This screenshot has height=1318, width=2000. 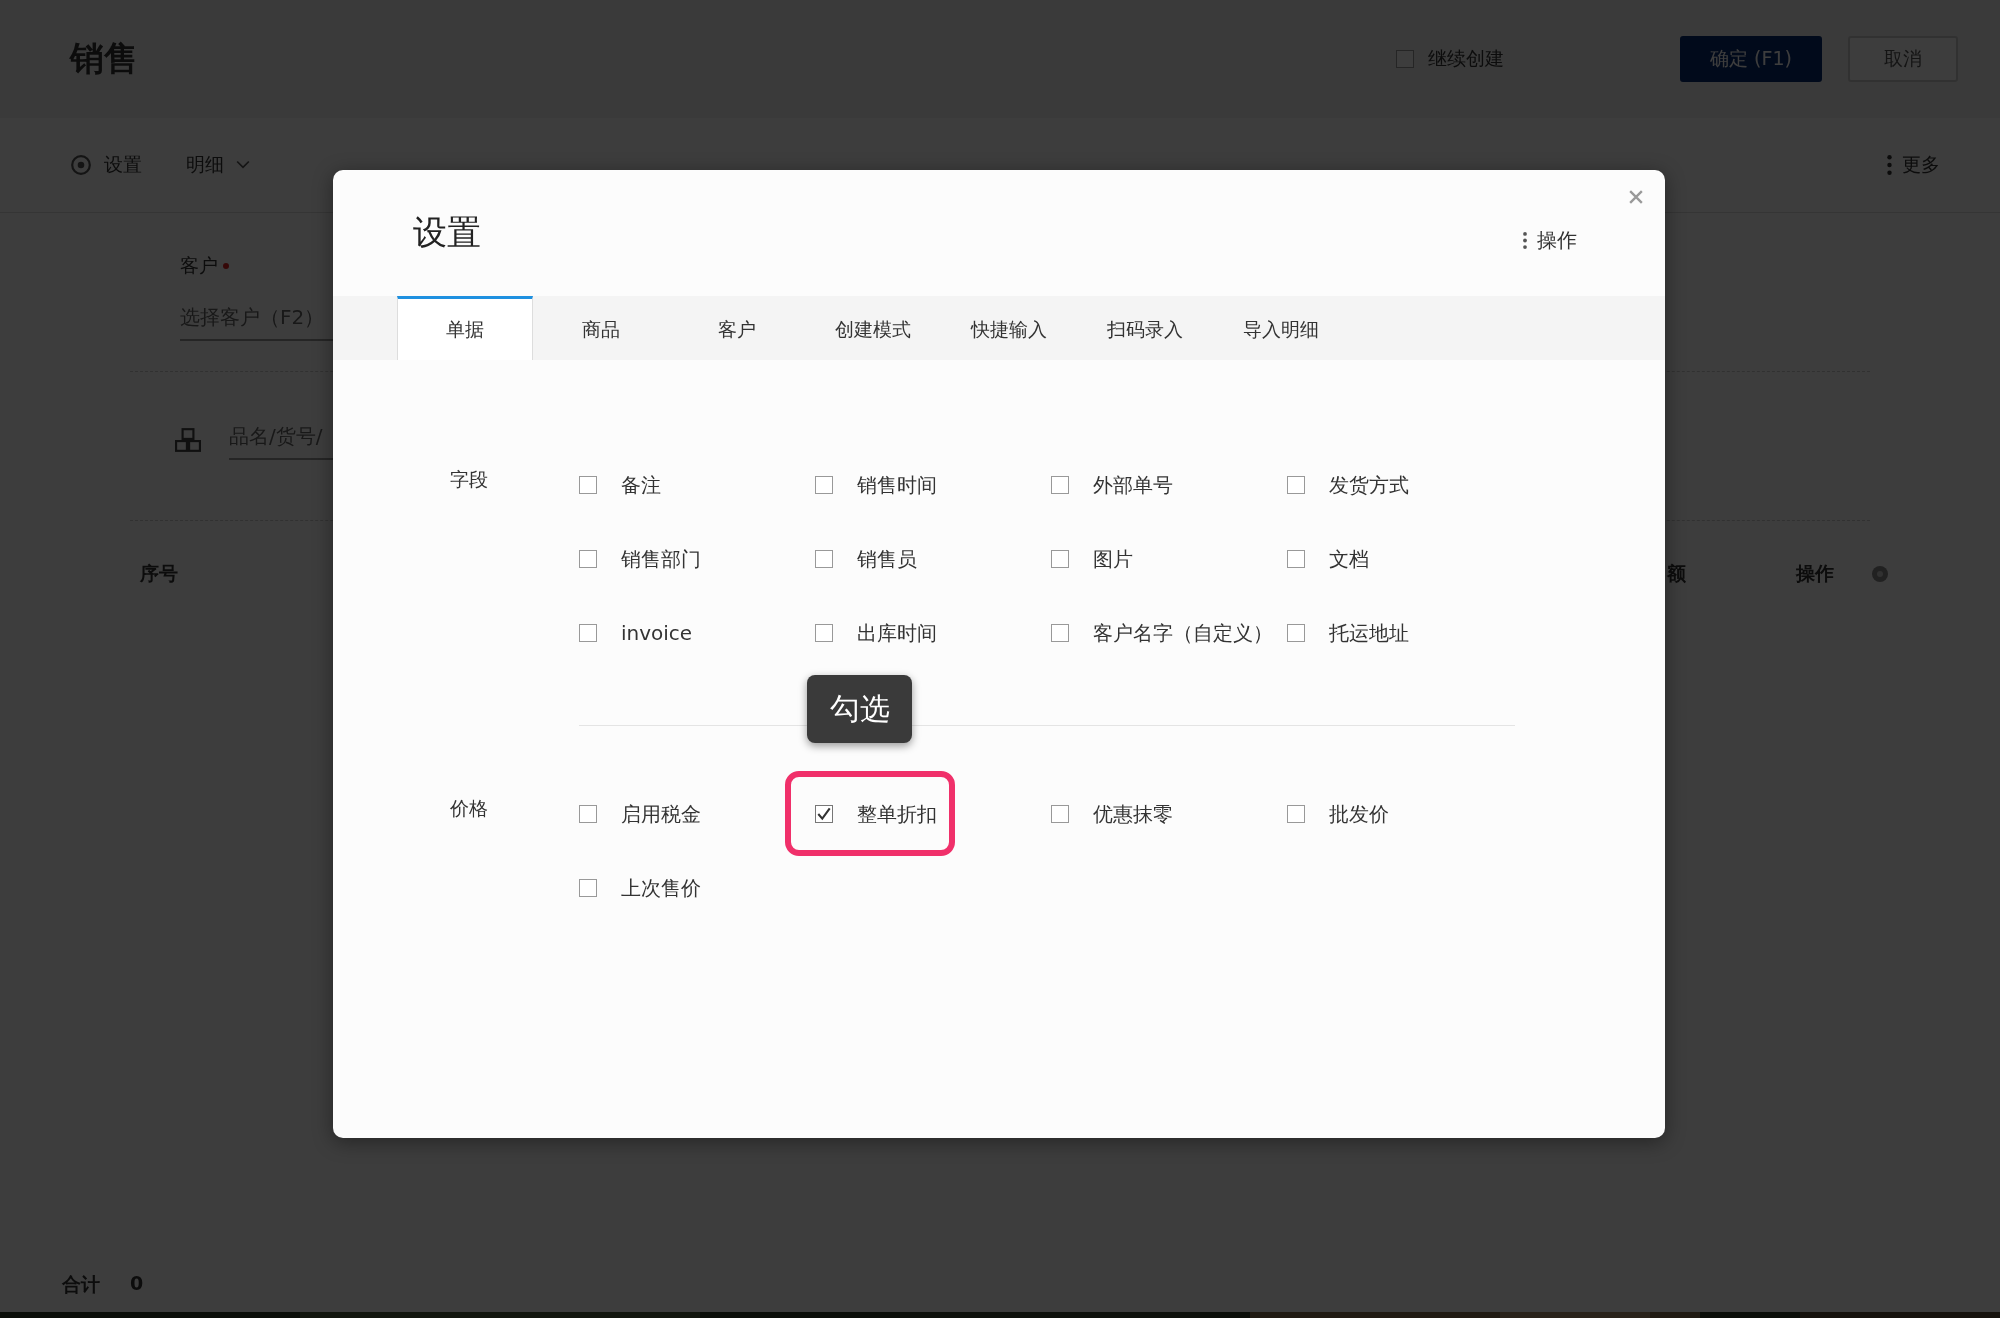 I want to click on checkbox-label: 销售时间, so click(x=897, y=485).